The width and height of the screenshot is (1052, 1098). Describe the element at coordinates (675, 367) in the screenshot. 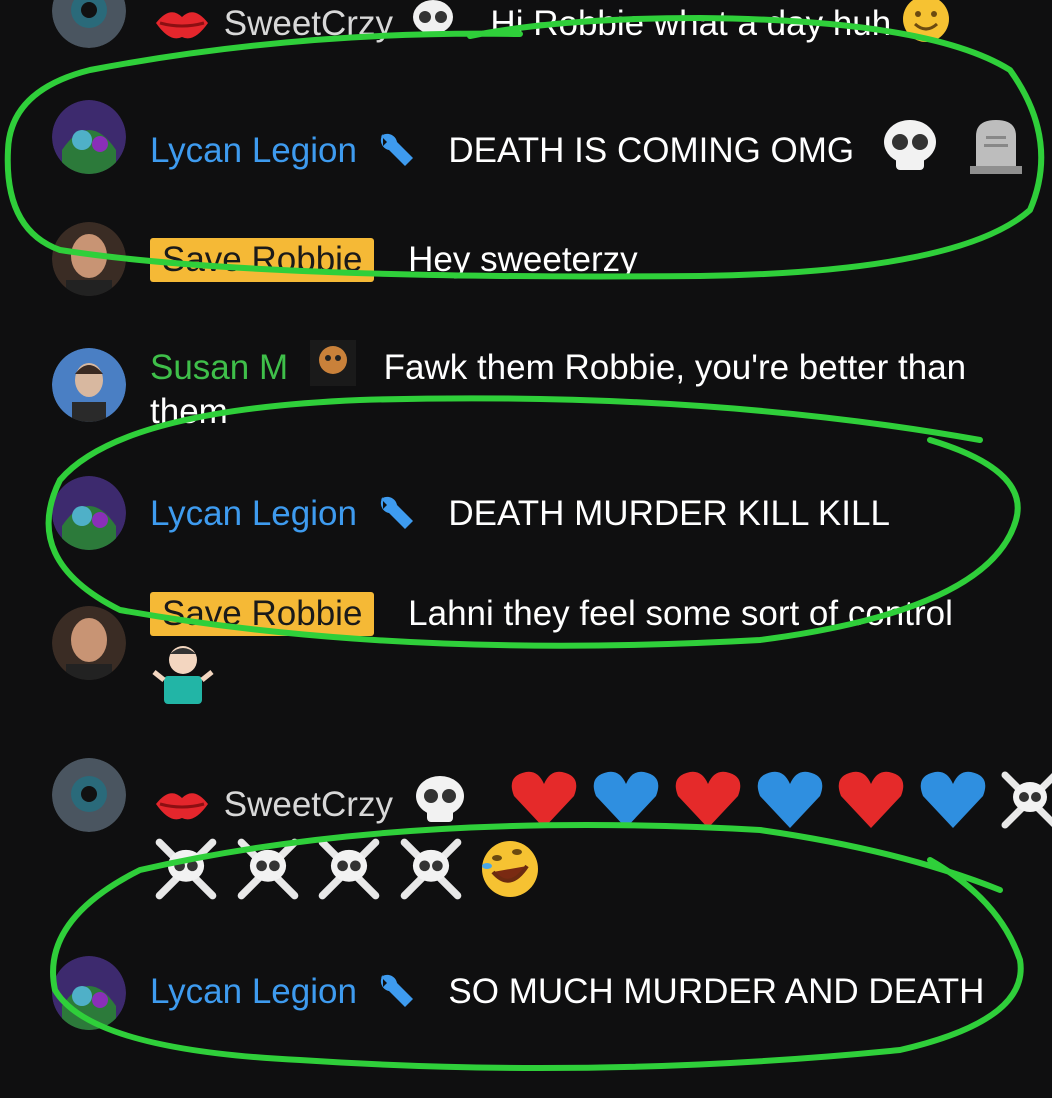

I see `message-text: Fawk them Robbie, you're better than` at that location.